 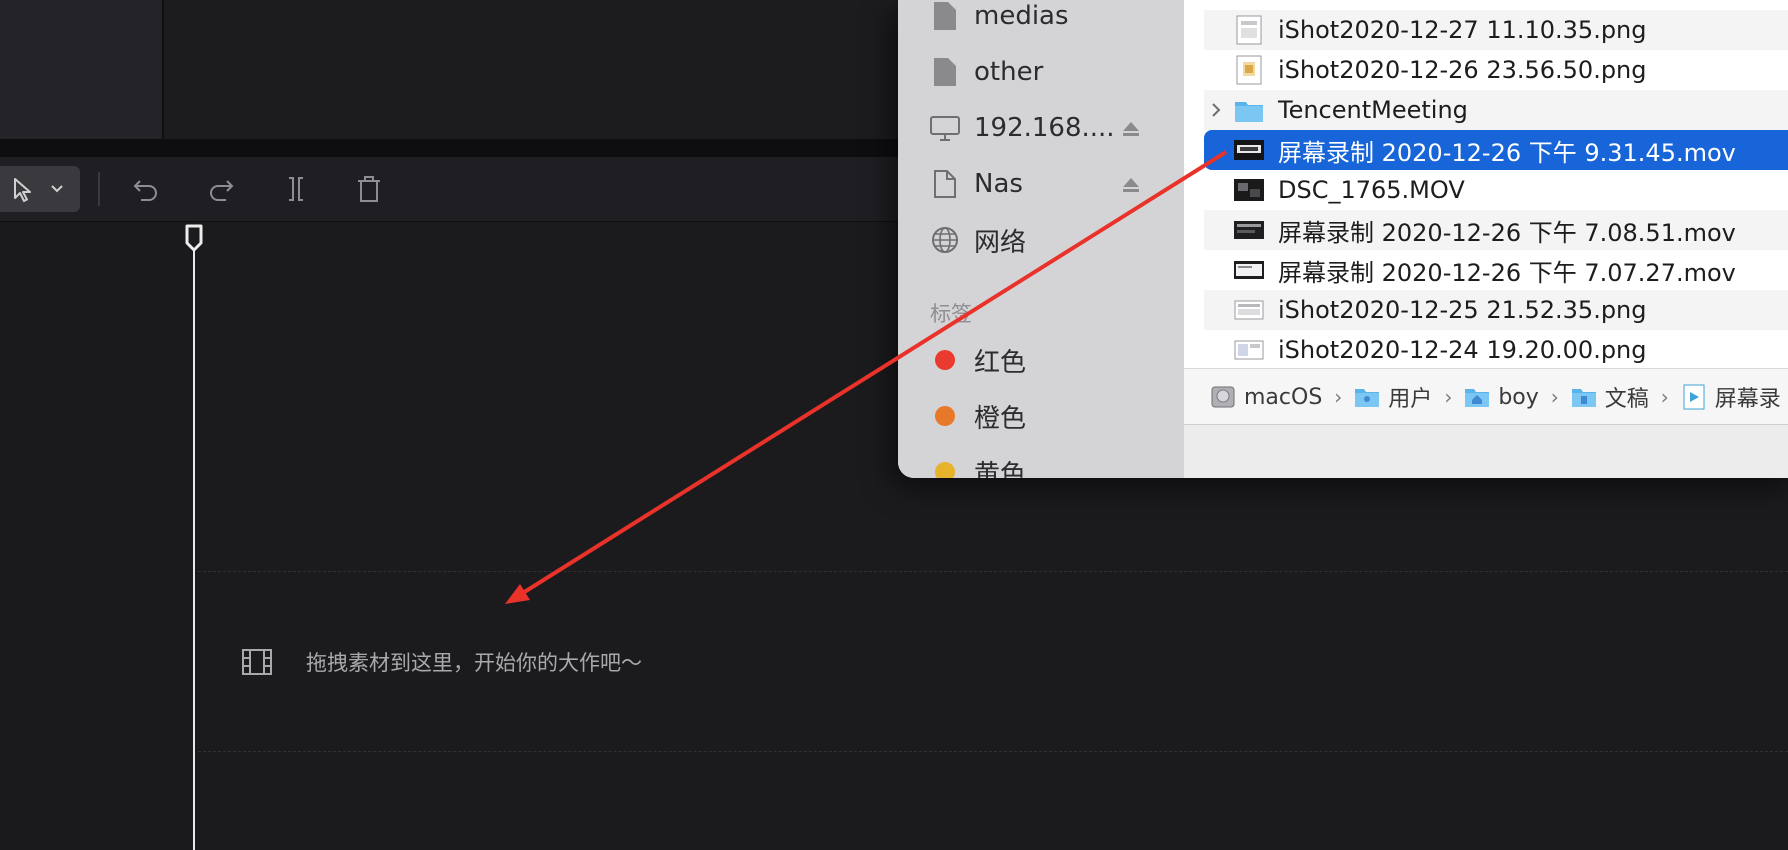 I want to click on tag-label: 黄色, so click(x=1000, y=469).